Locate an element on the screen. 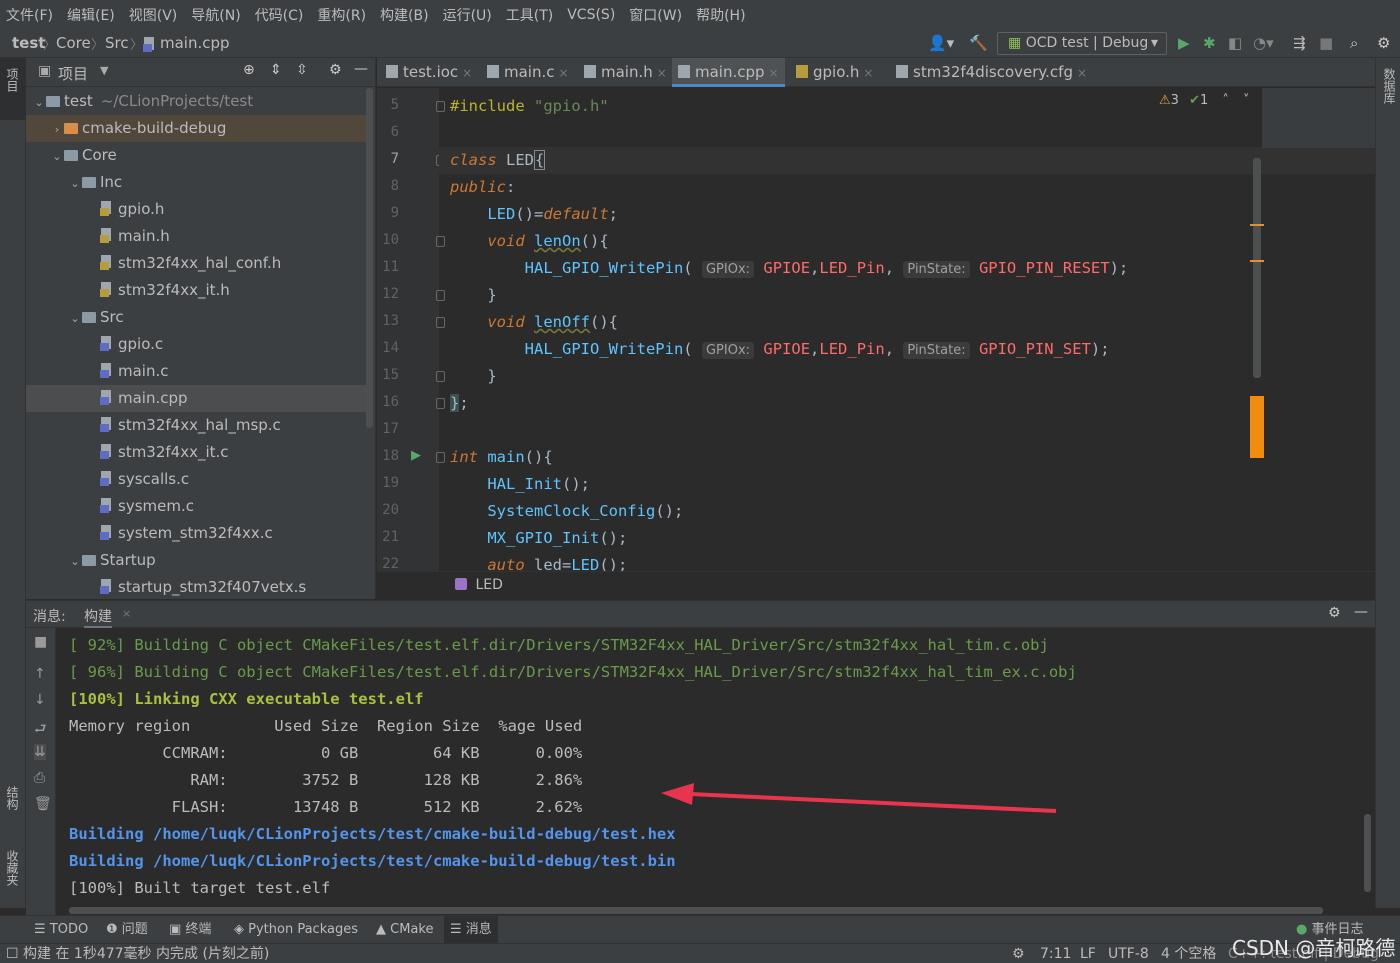 The height and width of the screenshot is (963, 1400). tab-todo: ☰ TODO is located at coordinates (61, 929).